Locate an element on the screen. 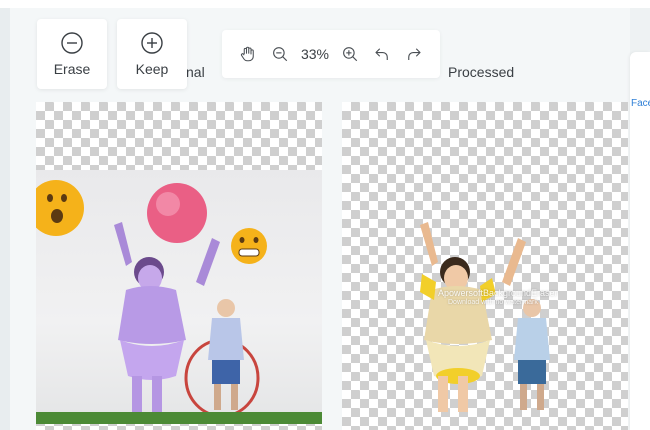  undo-button is located at coordinates (382, 54).